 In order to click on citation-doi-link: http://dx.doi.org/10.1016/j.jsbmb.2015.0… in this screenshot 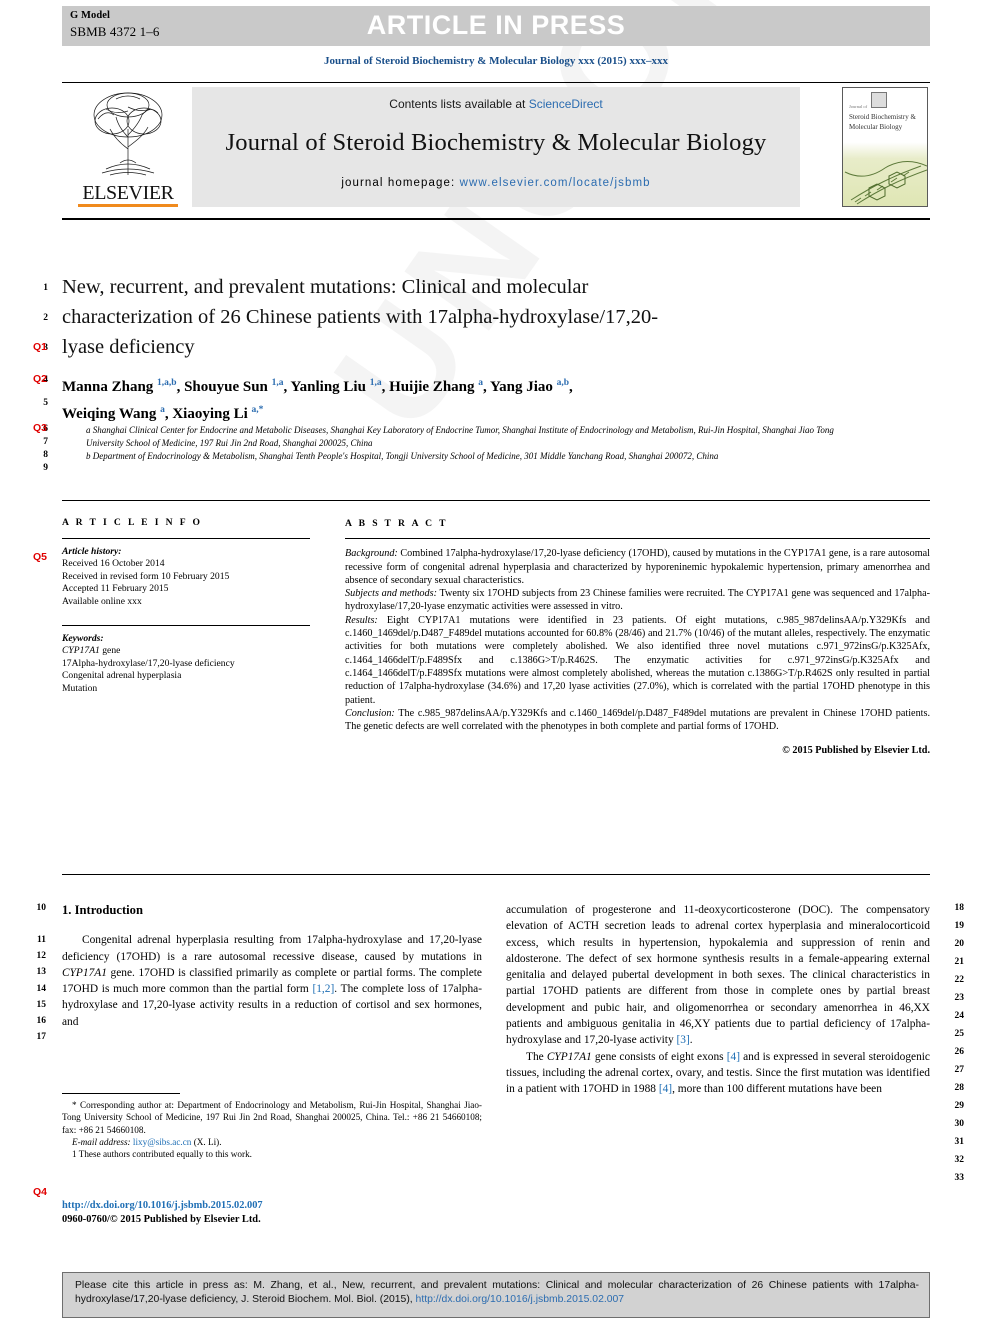, I will do `click(520, 1299)`.